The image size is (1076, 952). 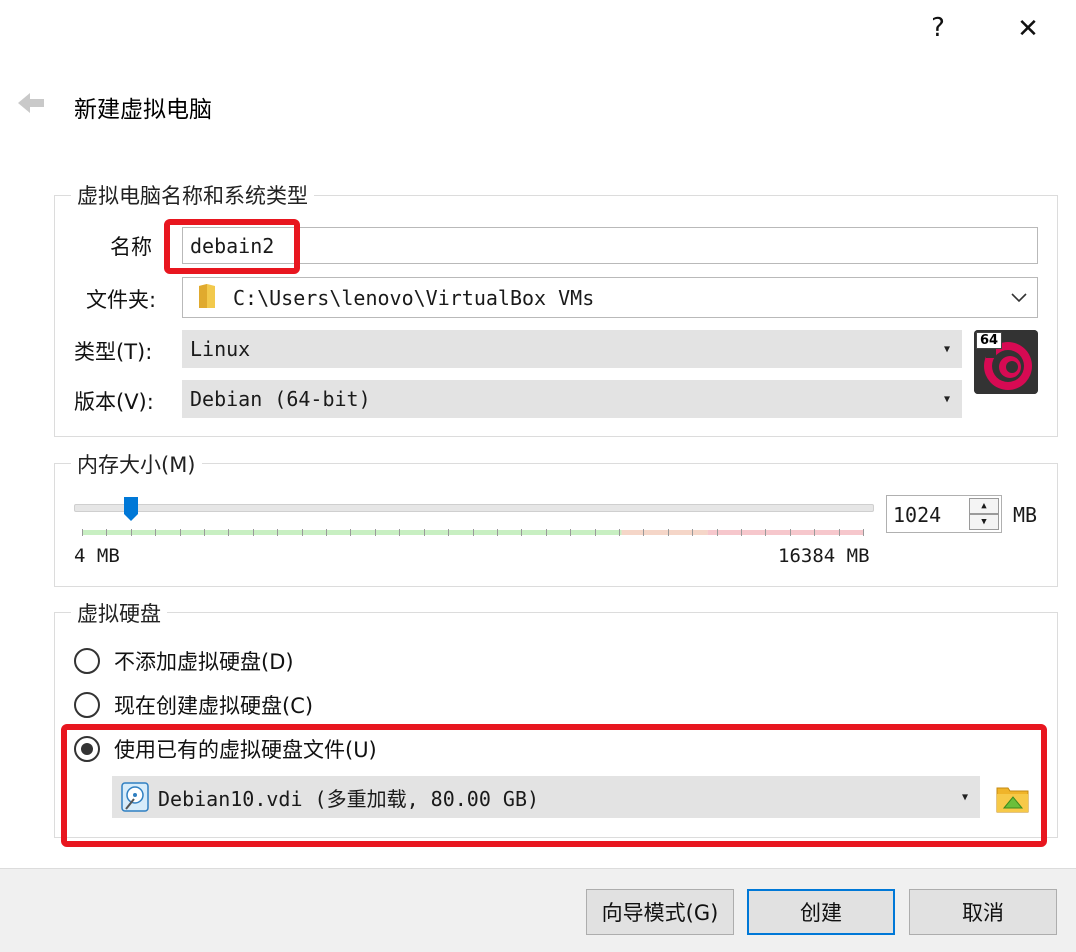 What do you see at coordinates (280, 399) in the screenshot?
I see `version-value: Debian (64-bit)` at bounding box center [280, 399].